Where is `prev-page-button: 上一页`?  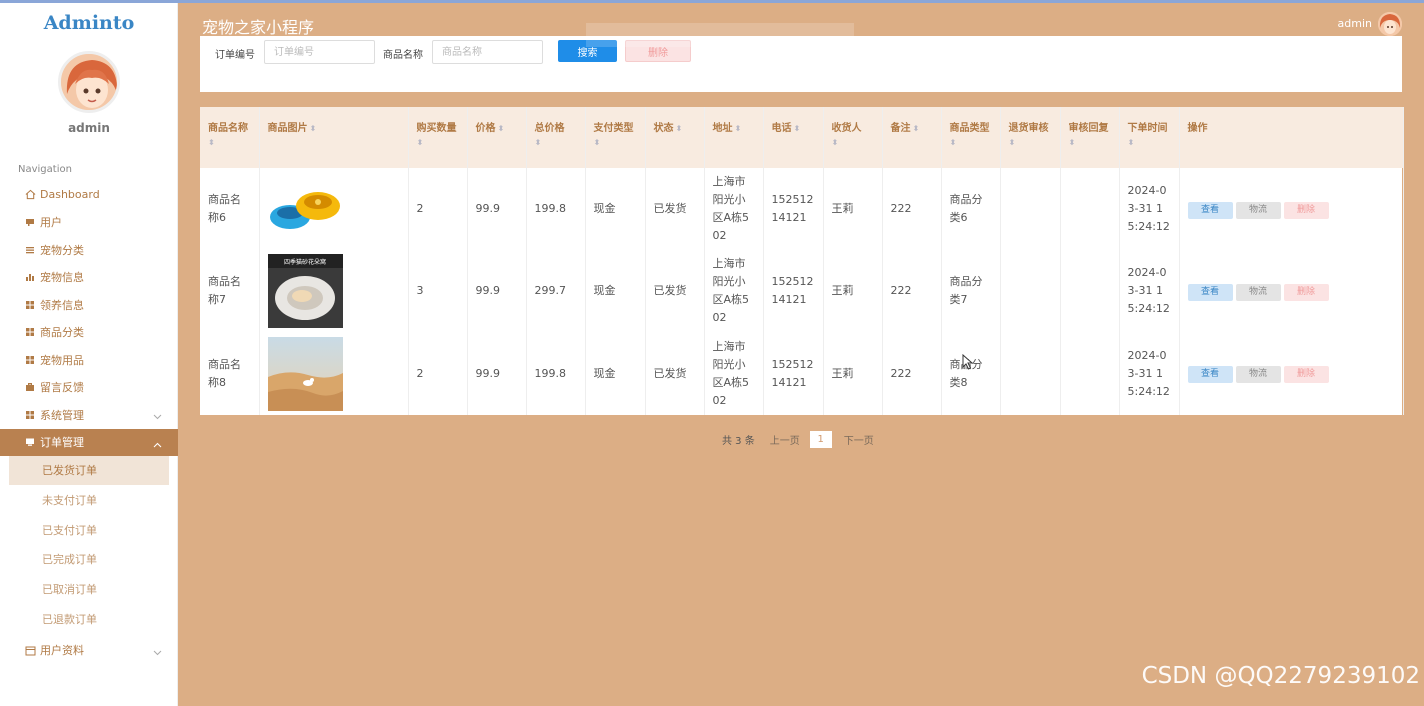
prev-page-button: 上一页 is located at coordinates (785, 439).